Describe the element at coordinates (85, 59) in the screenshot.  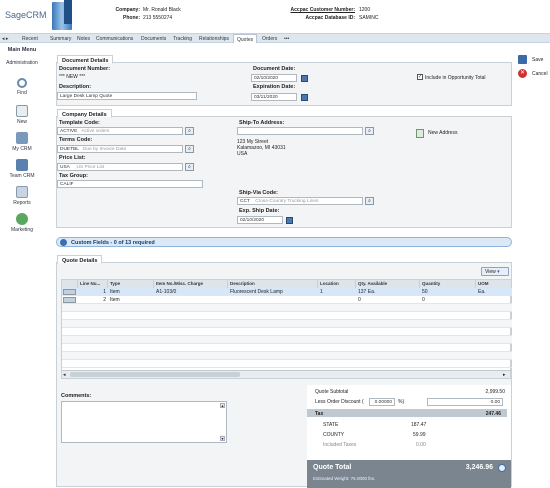
I see `document-details-header: Document Details` at that location.